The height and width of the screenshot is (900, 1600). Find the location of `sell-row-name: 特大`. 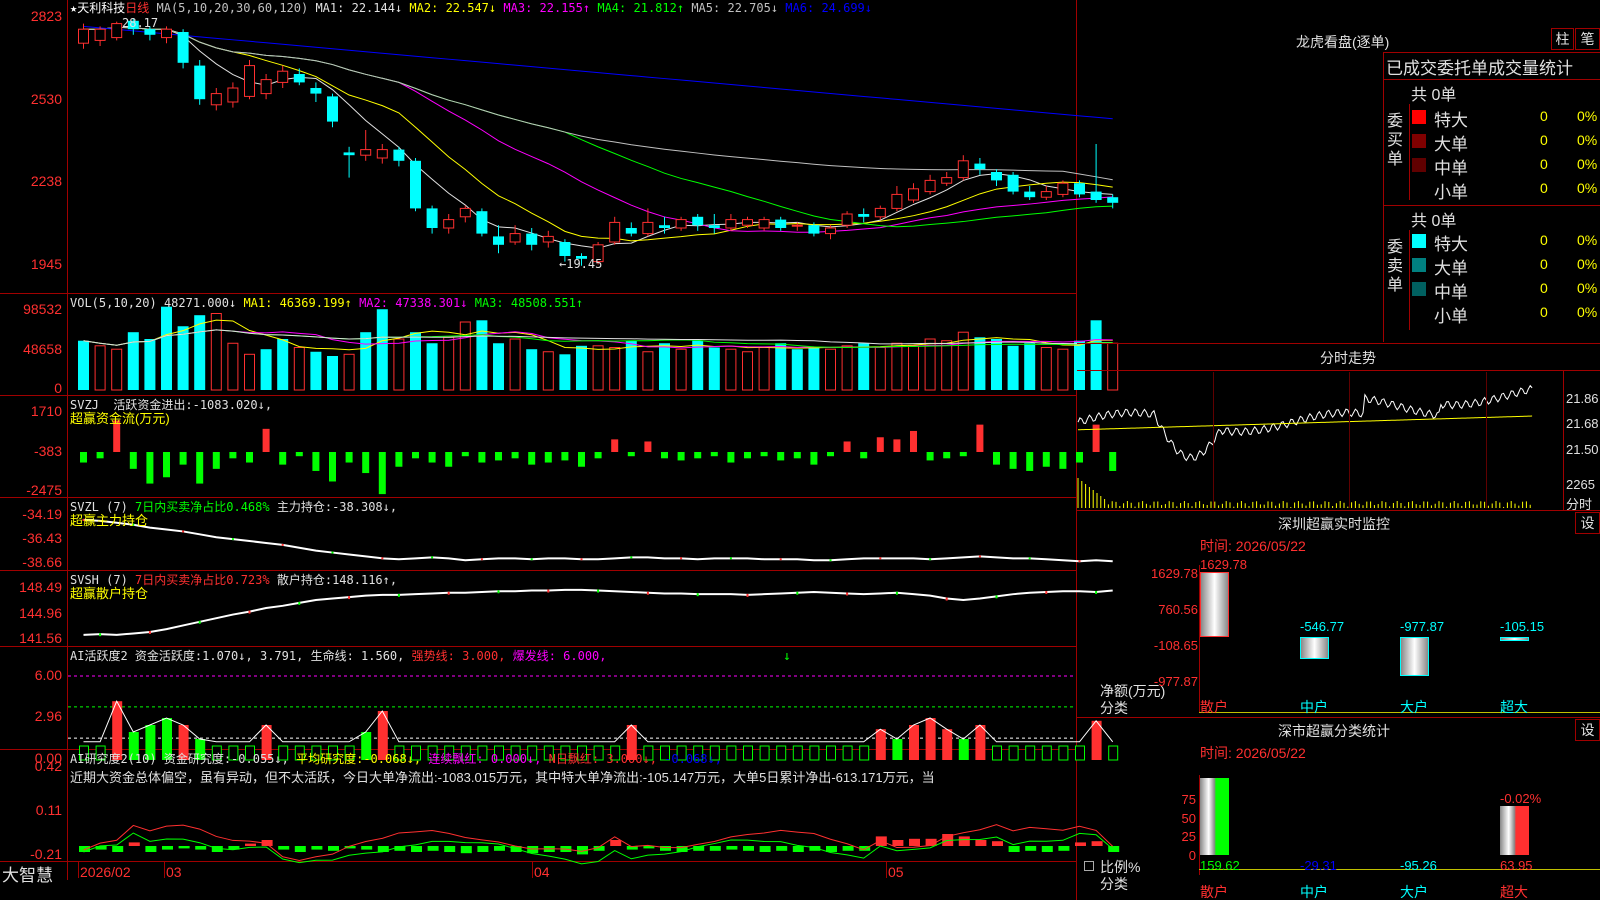

sell-row-name: 特大 is located at coordinates (1451, 244).